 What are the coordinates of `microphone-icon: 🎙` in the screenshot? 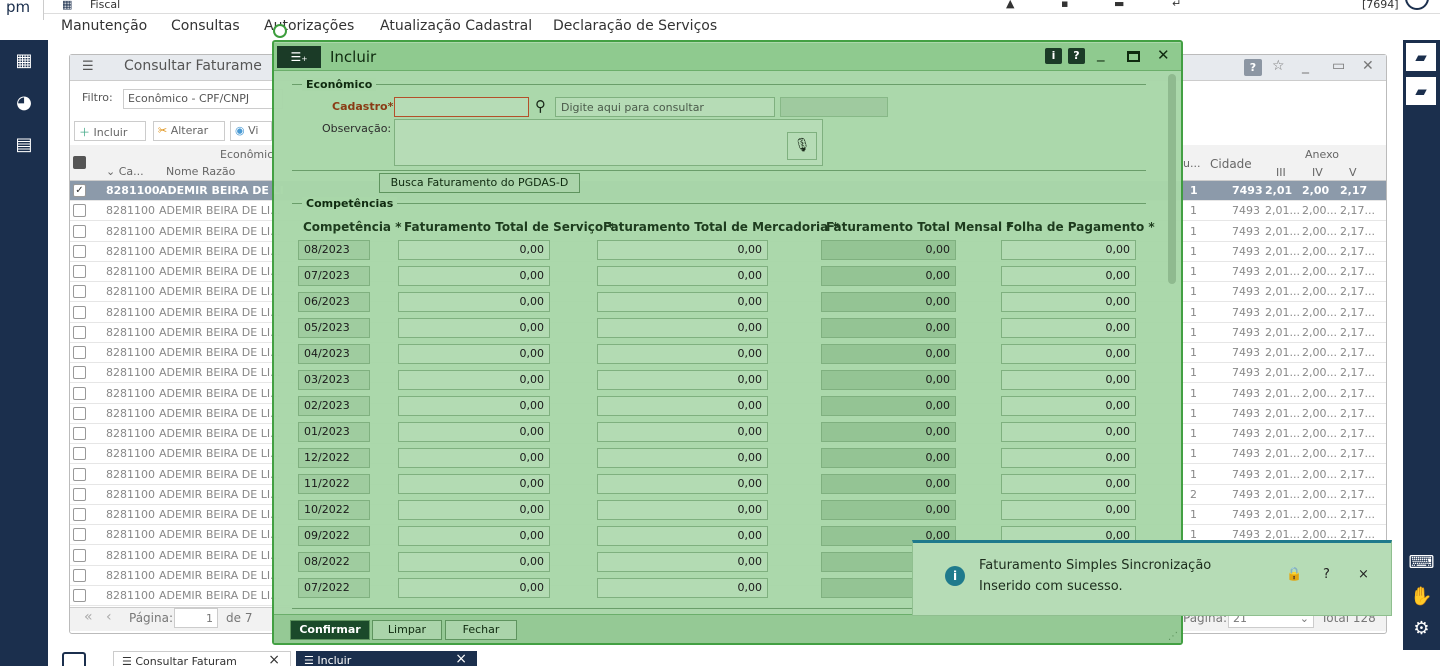 It's located at (802, 146).